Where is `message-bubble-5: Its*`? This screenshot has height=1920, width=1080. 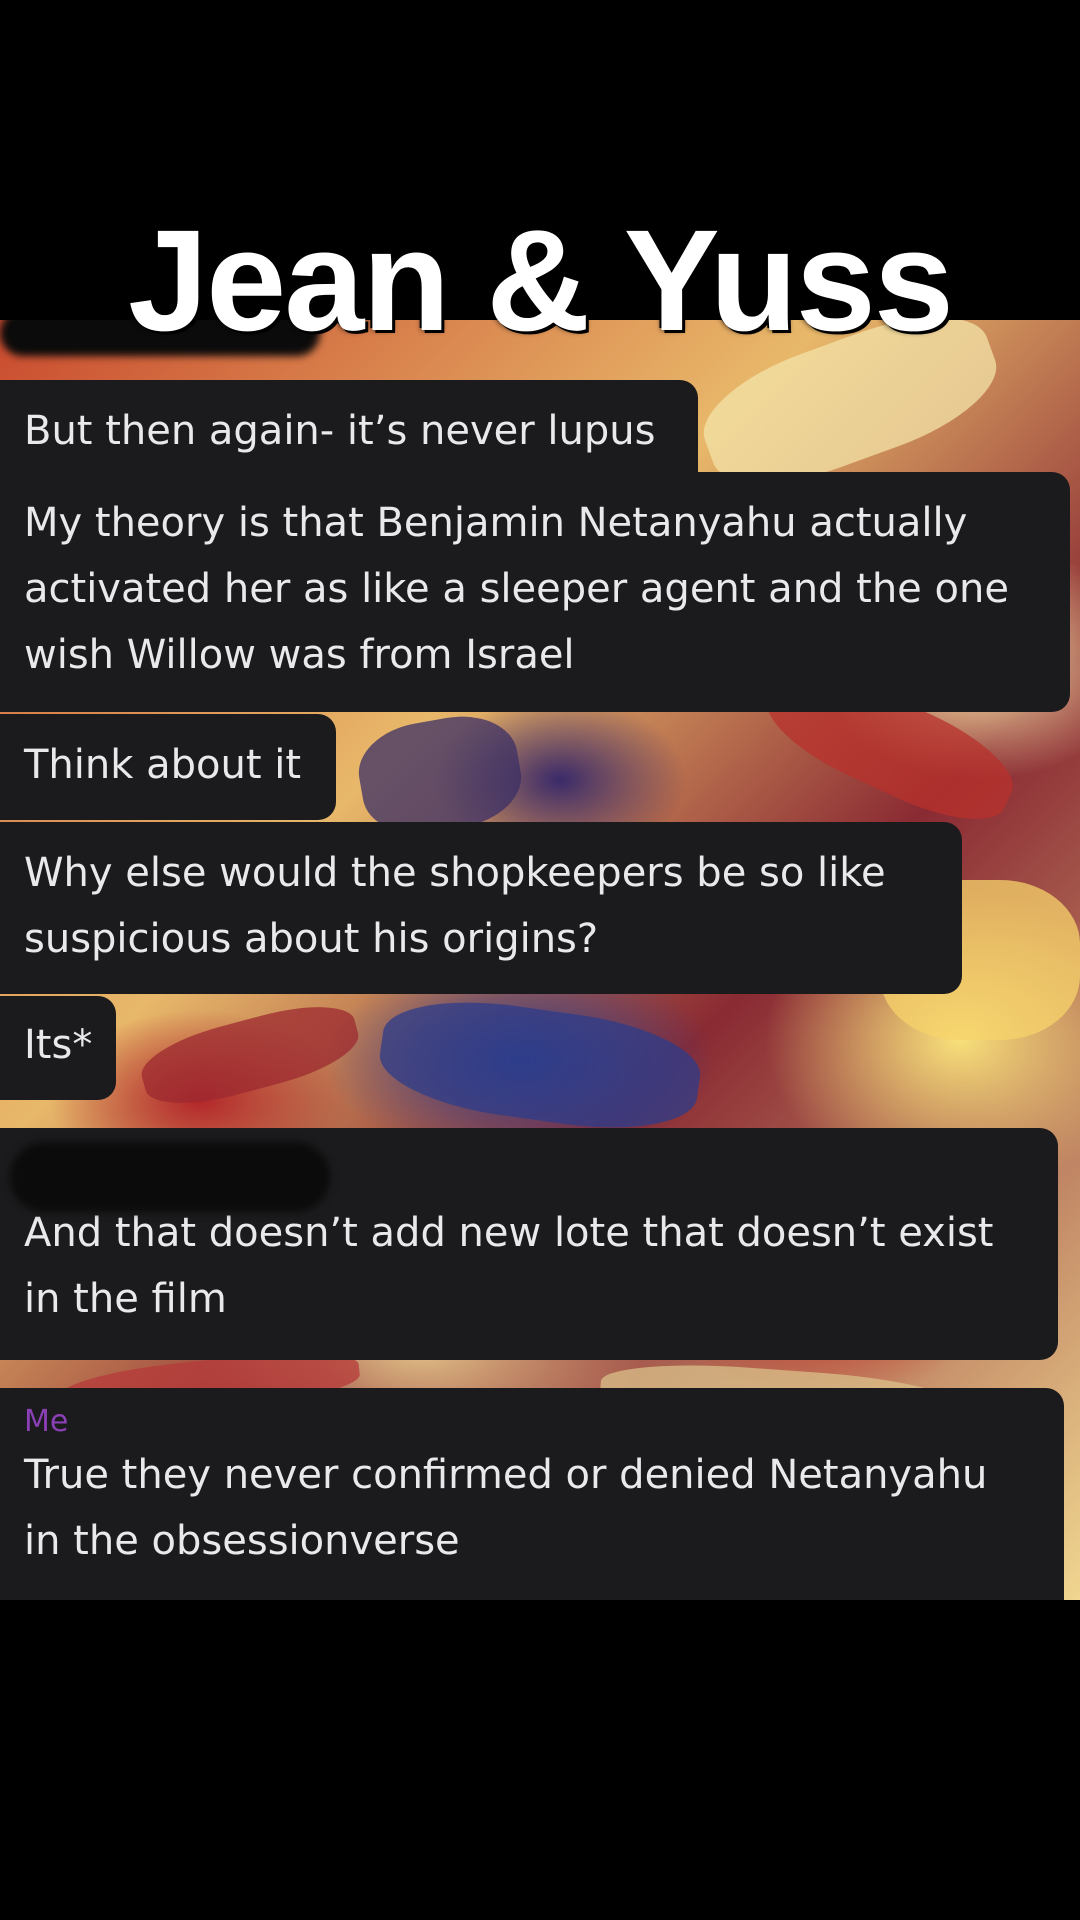
message-bubble-5: Its* is located at coordinates (58, 1048).